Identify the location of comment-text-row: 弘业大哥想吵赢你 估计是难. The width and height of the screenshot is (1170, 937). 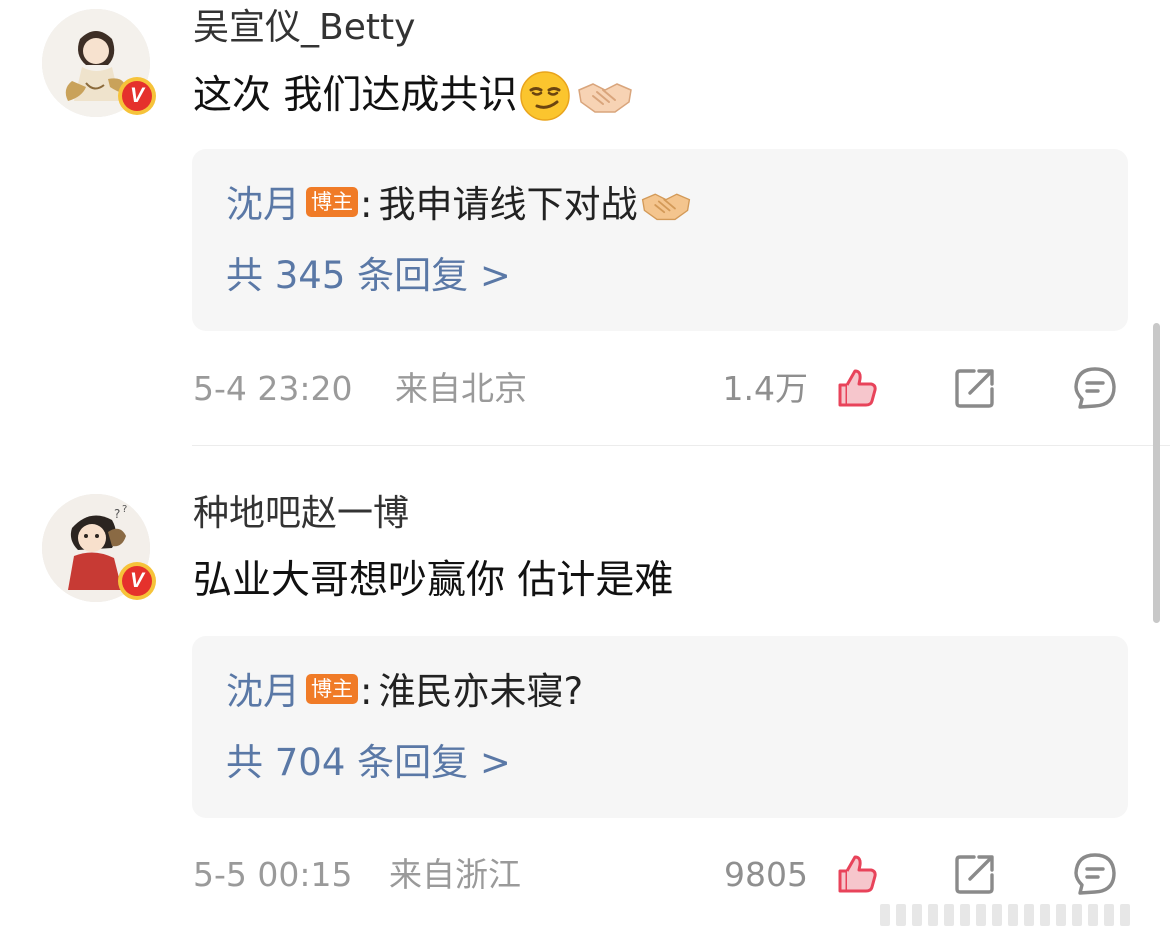
(433, 581).